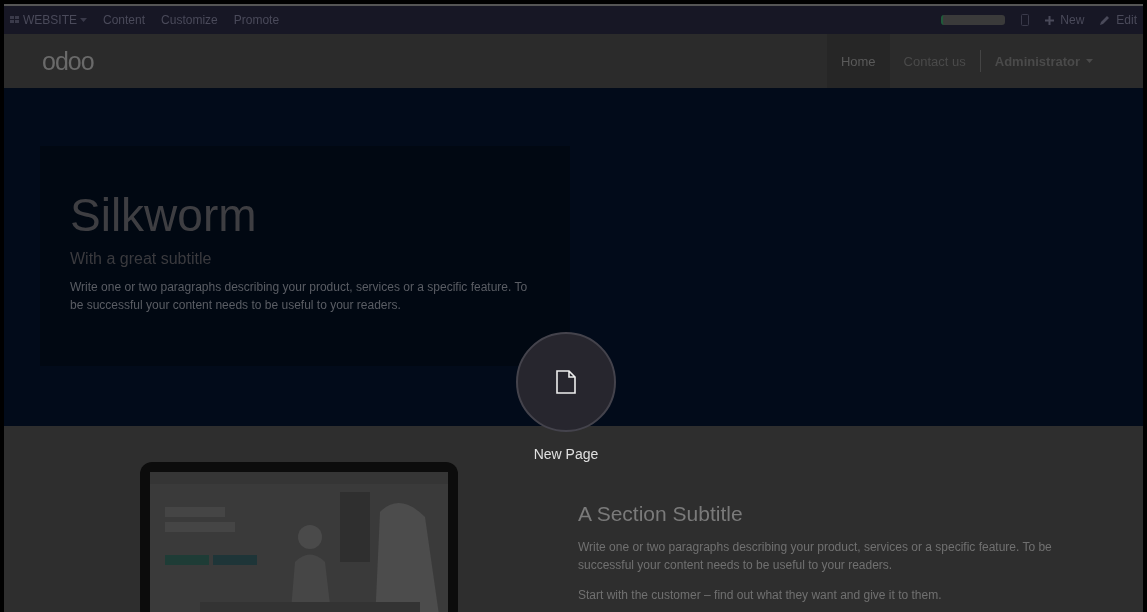 The image size is (1147, 612). Describe the element at coordinates (68, 61) in the screenshot. I see `logo: odoo` at that location.